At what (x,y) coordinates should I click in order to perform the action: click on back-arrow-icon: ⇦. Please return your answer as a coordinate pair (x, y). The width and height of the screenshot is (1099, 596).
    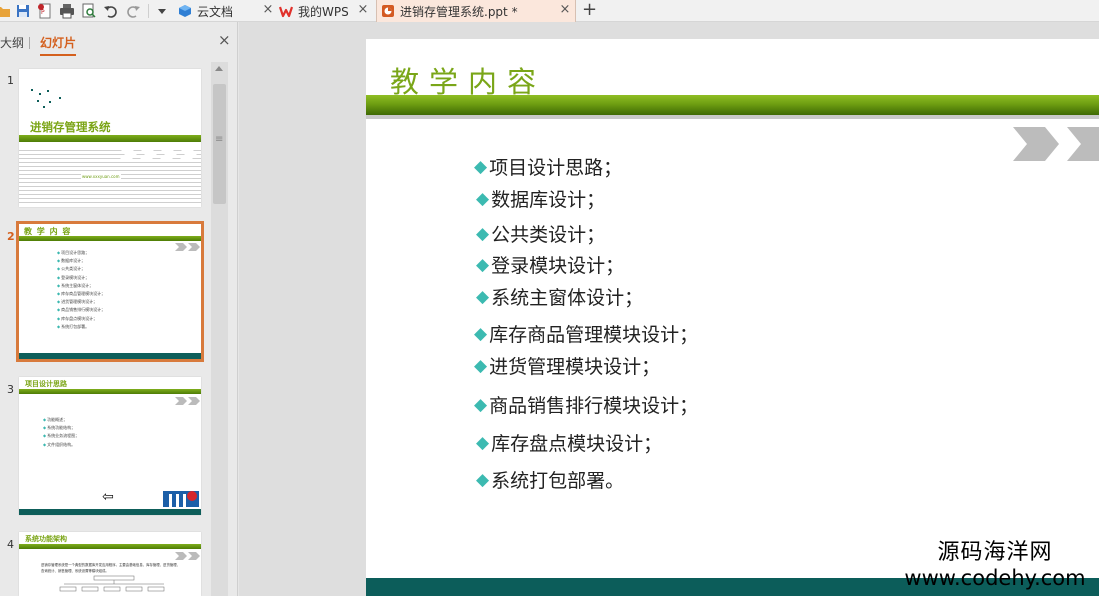
    Looking at the image, I should click on (108, 497).